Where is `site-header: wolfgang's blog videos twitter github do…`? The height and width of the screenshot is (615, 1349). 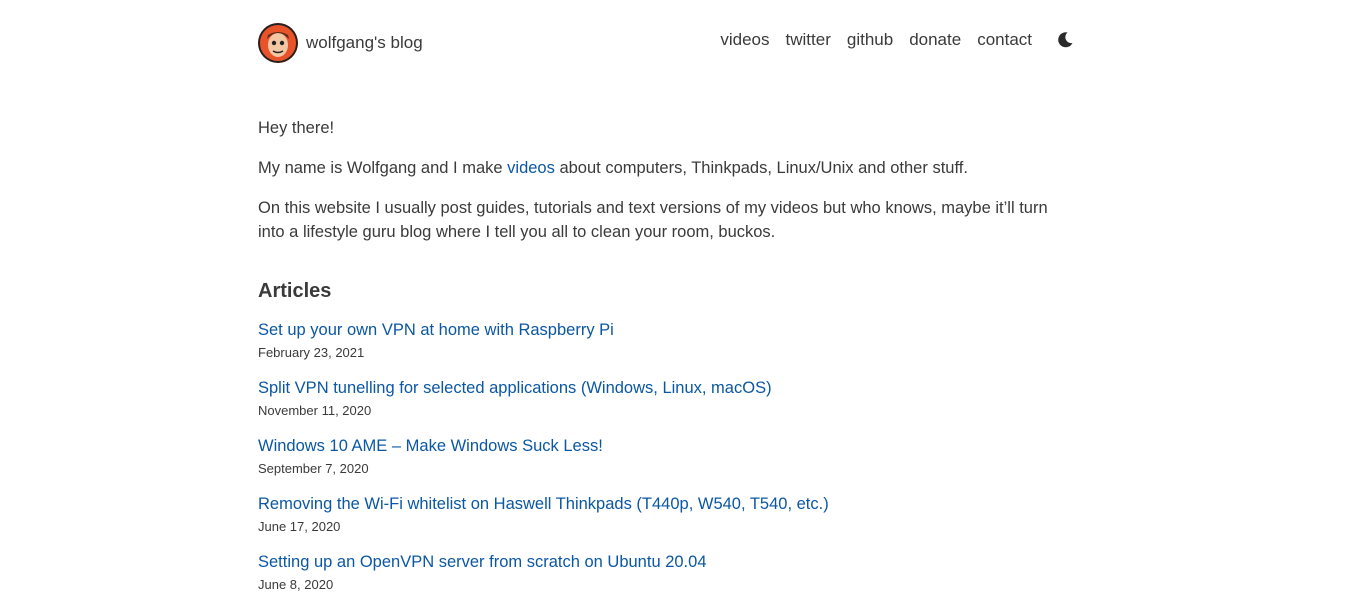
site-header: wolfgang's blog videos twitter github do… is located at coordinates (666, 43).